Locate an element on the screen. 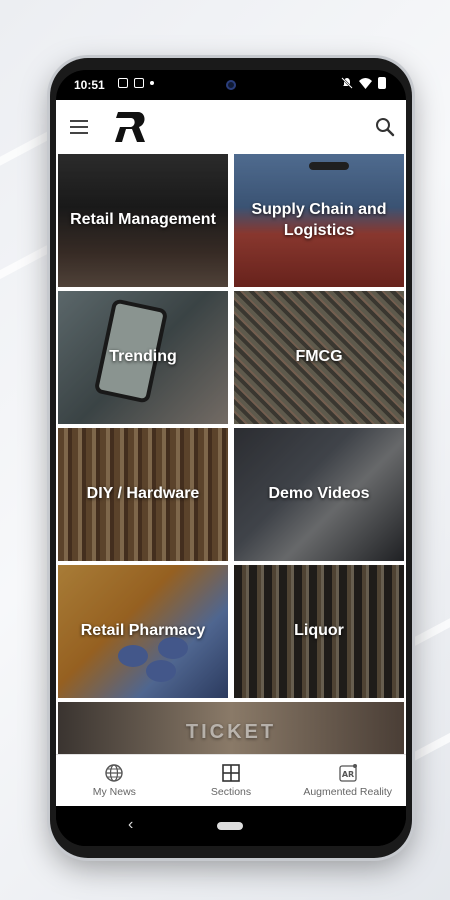 The image size is (450, 900). section-label: Retail Management is located at coordinates (143, 220).